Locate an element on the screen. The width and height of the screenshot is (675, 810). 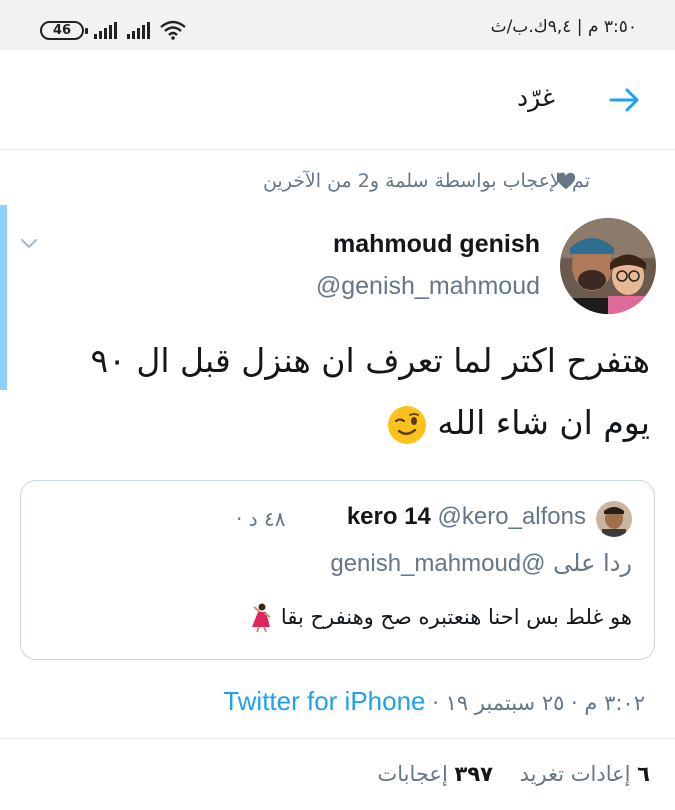
tweet-text-line-2-text: يوم ان شاء الله is located at coordinates (543, 422).